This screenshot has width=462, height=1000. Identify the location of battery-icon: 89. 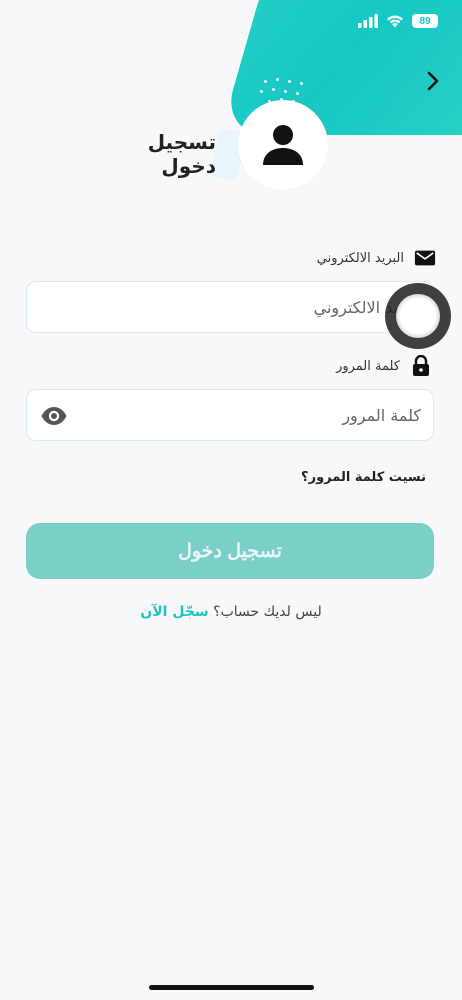
(425, 21).